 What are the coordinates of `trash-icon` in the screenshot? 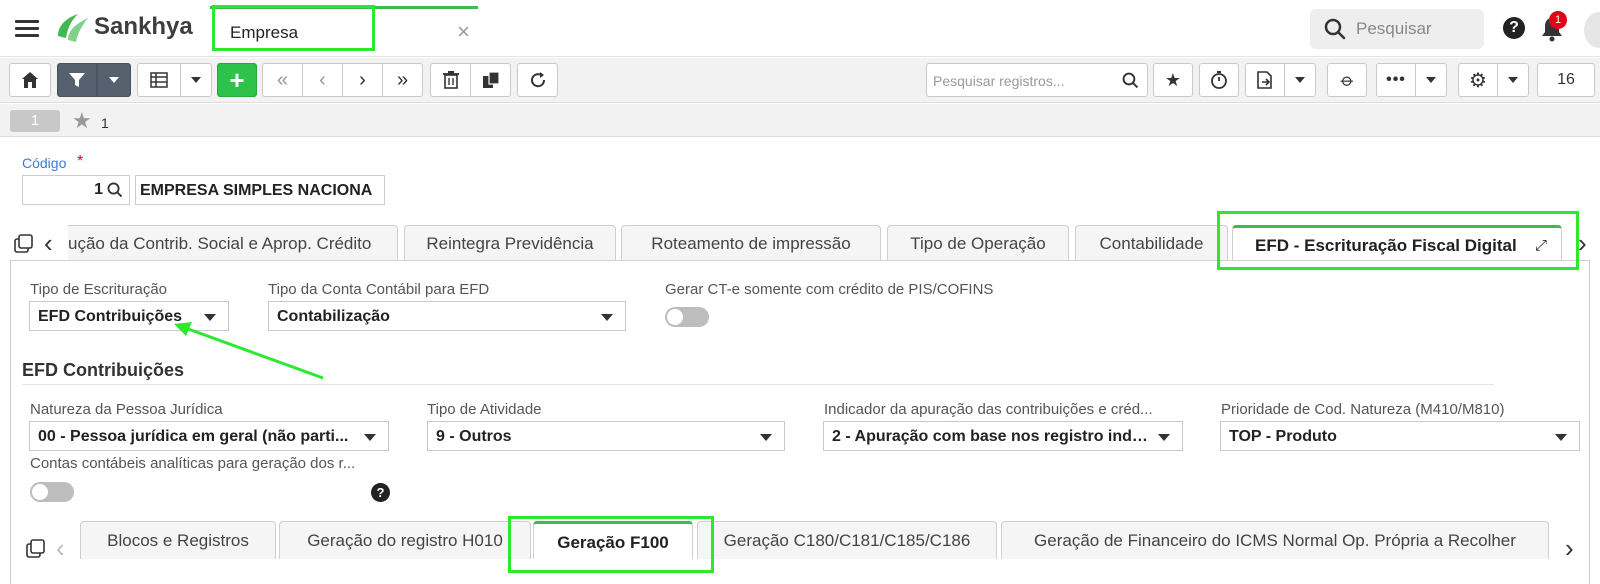 It's located at (450, 80).